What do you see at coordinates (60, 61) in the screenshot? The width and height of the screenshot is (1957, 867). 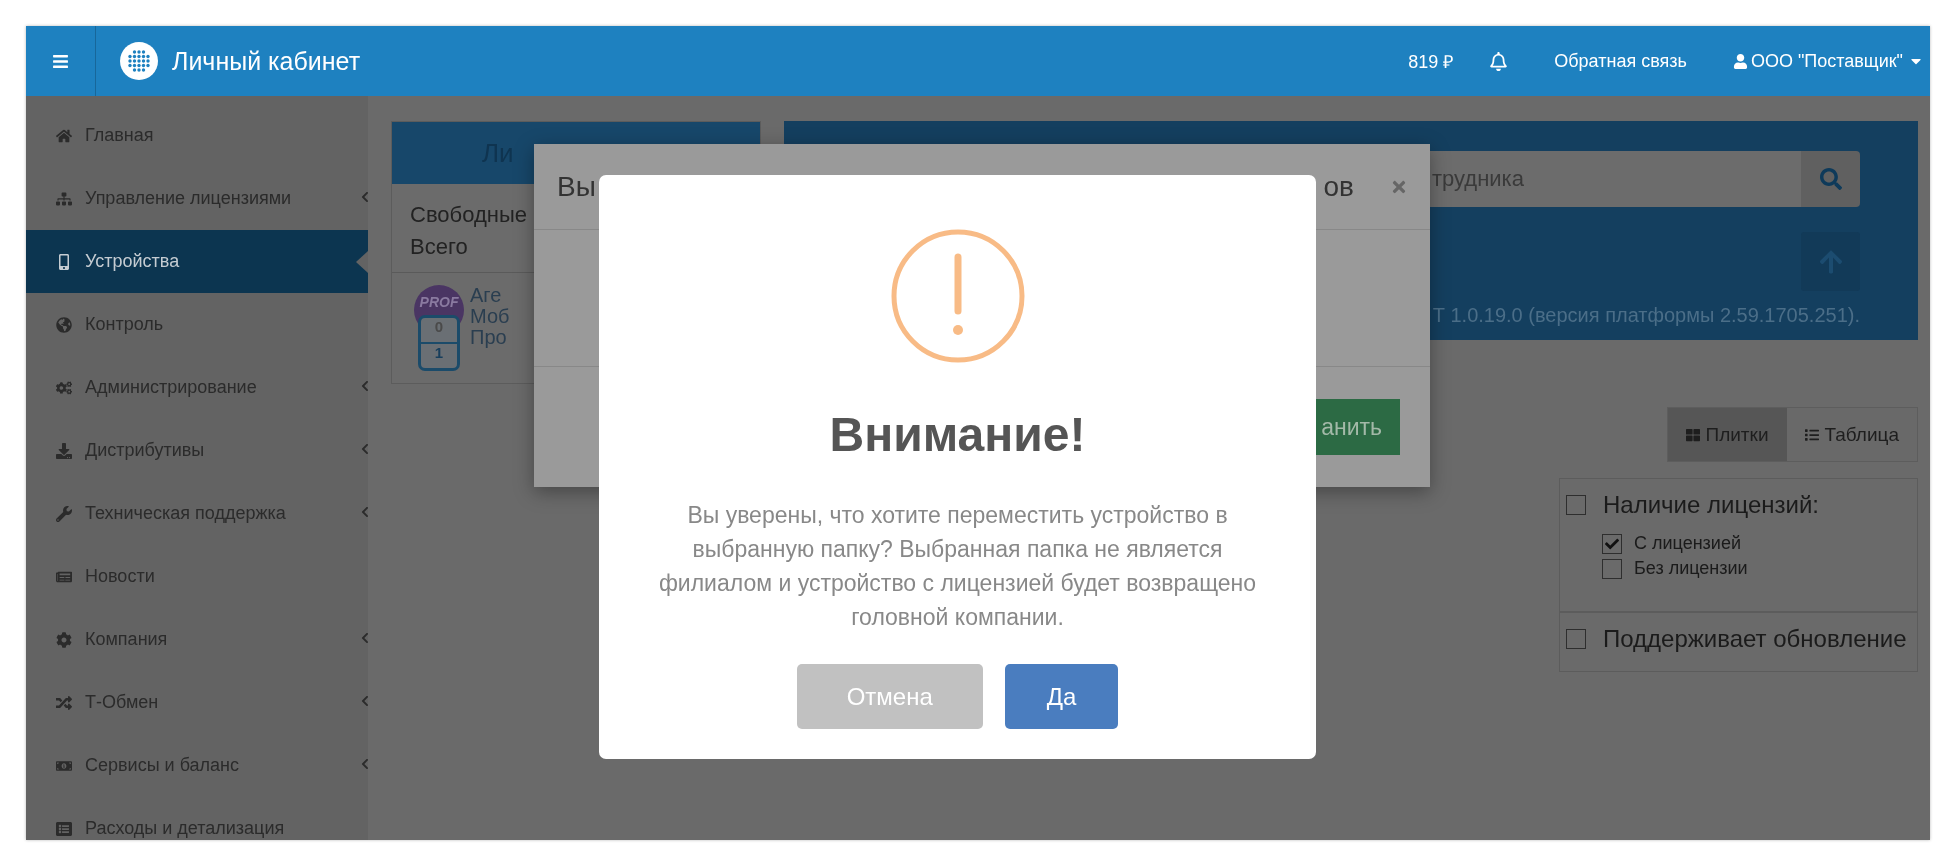 I see `menu-icon` at bounding box center [60, 61].